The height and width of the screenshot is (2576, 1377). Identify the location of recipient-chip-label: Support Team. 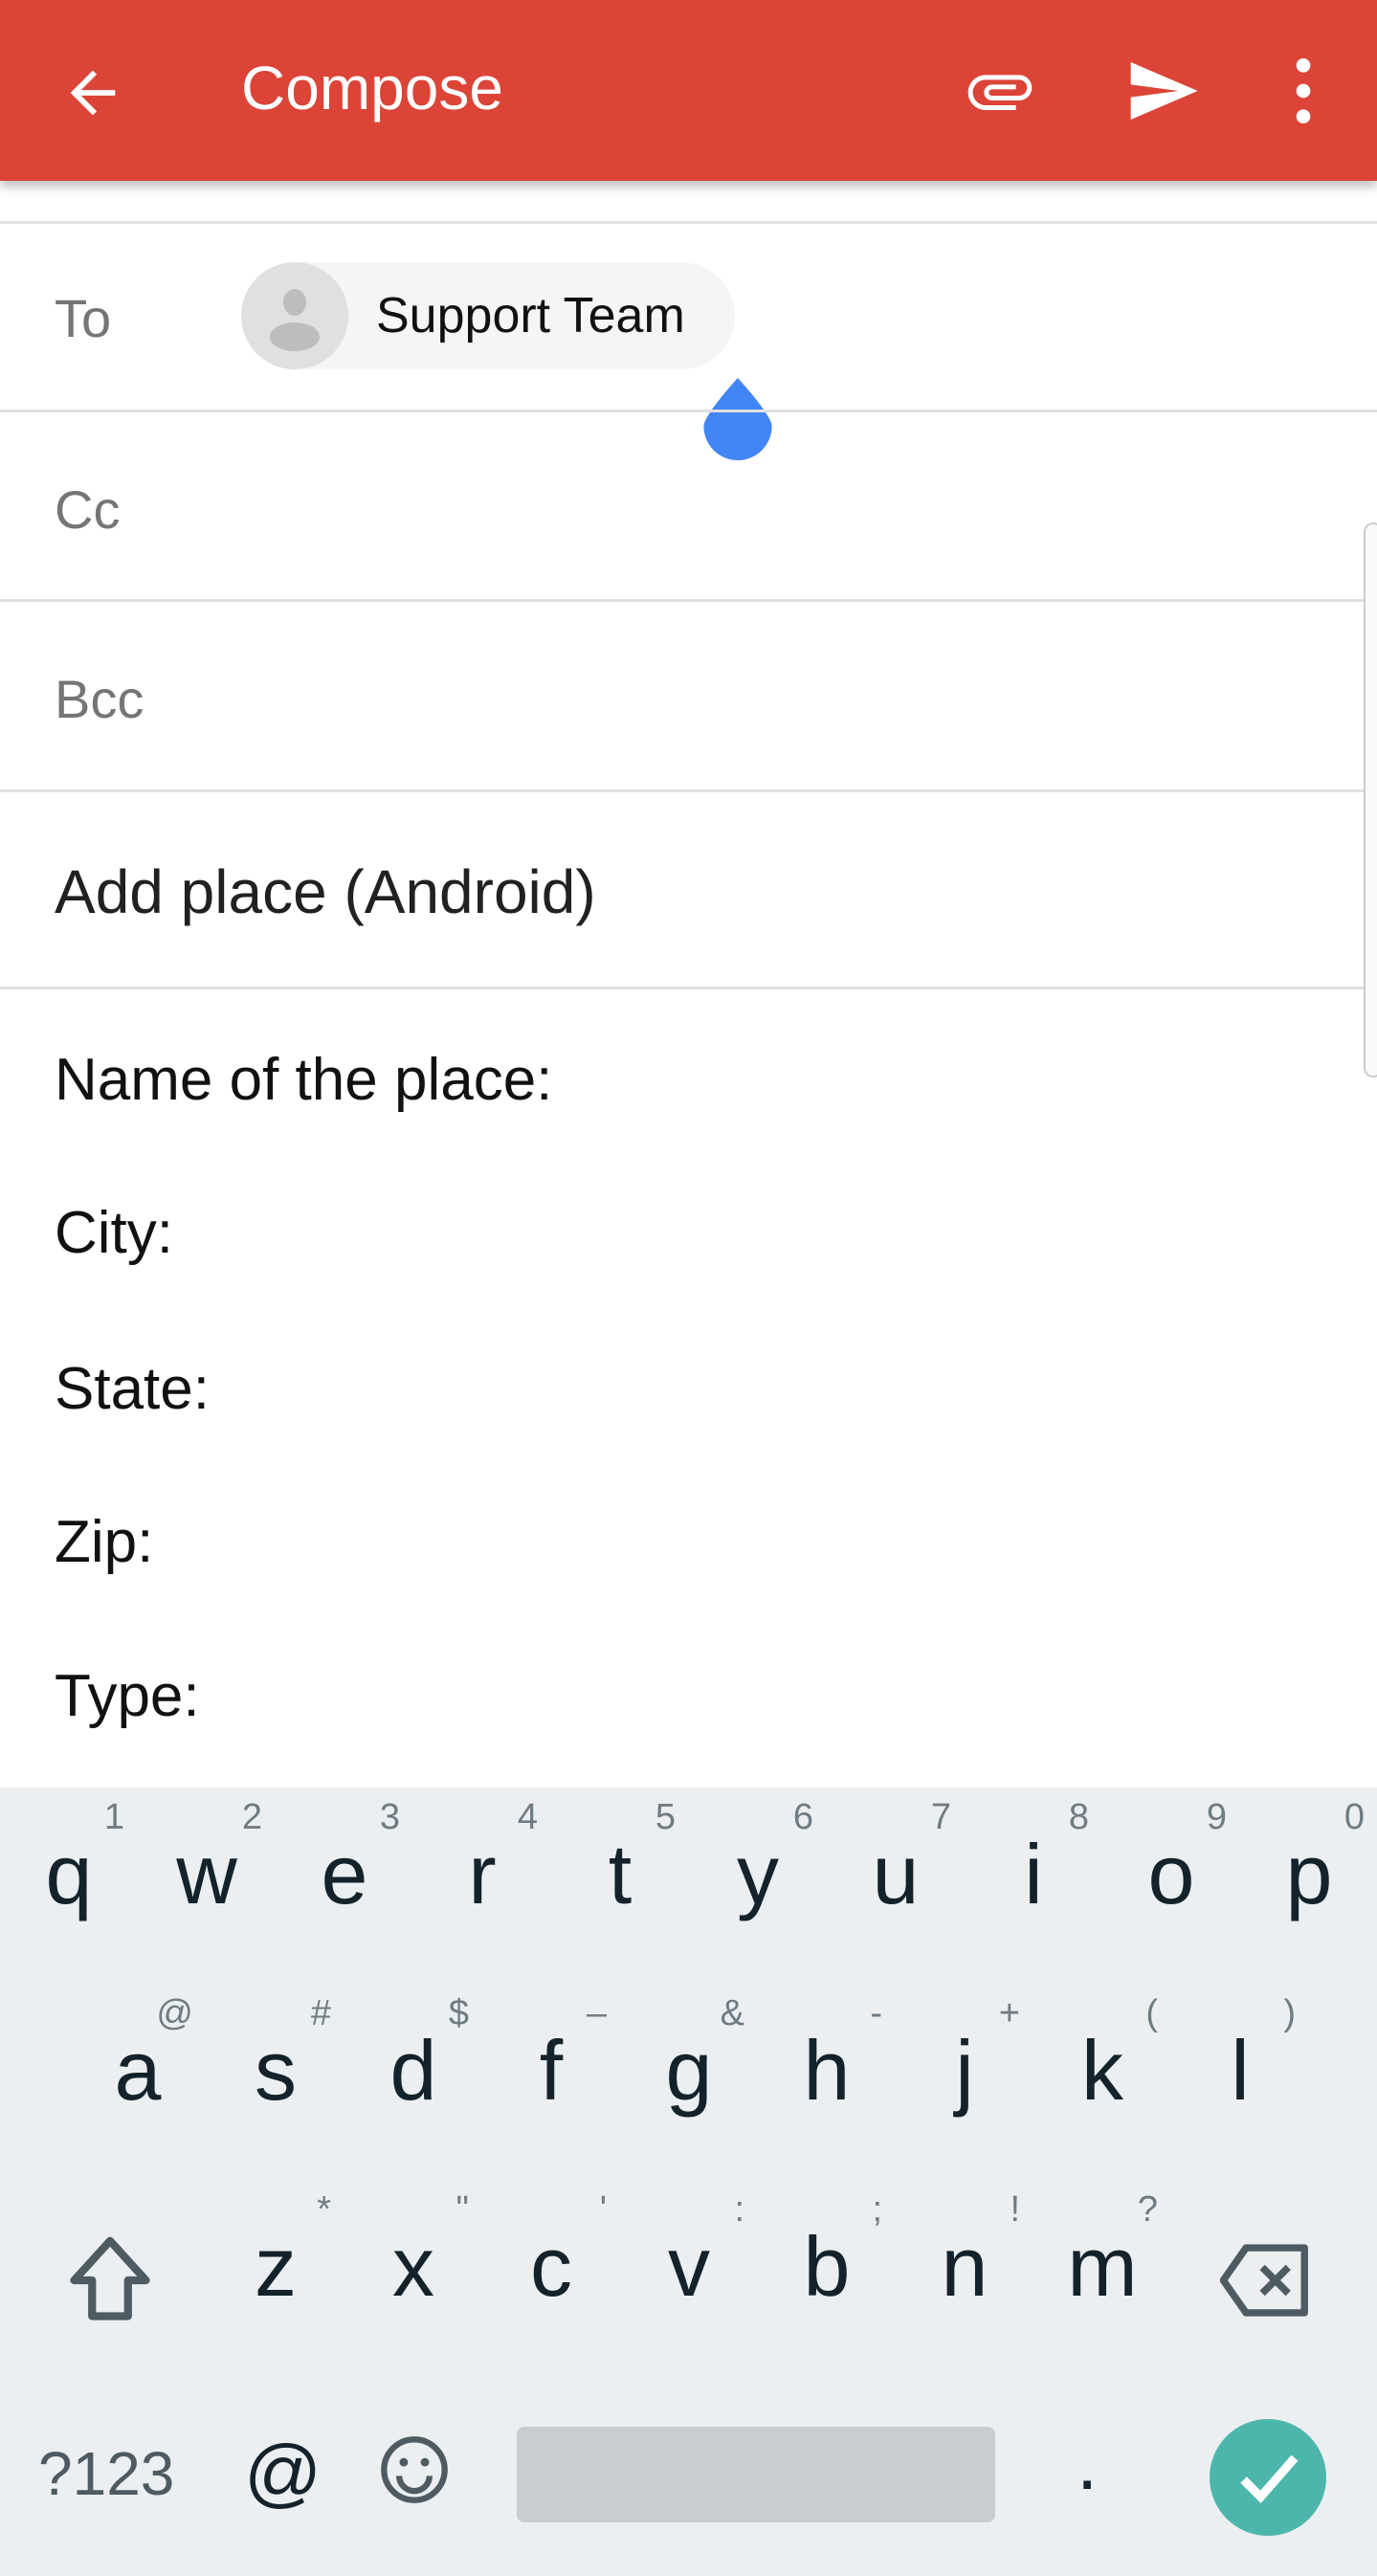
(530, 316).